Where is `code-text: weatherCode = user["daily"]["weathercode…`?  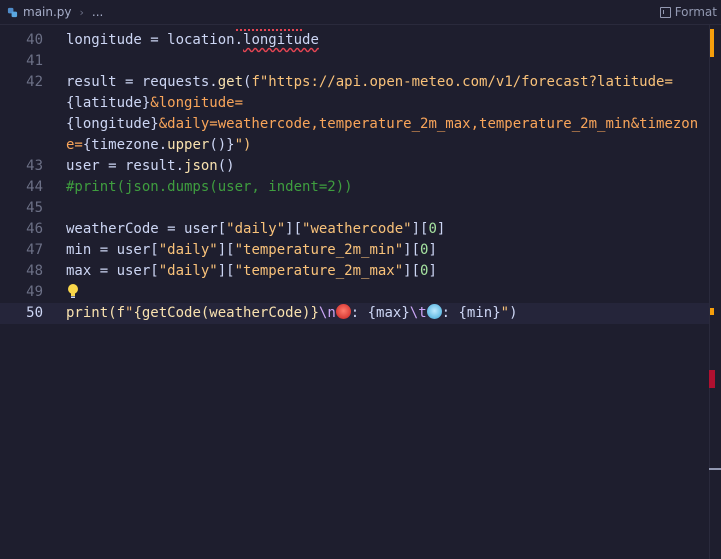 code-text: weatherCode = user["daily"]["weathercode… is located at coordinates (255, 229).